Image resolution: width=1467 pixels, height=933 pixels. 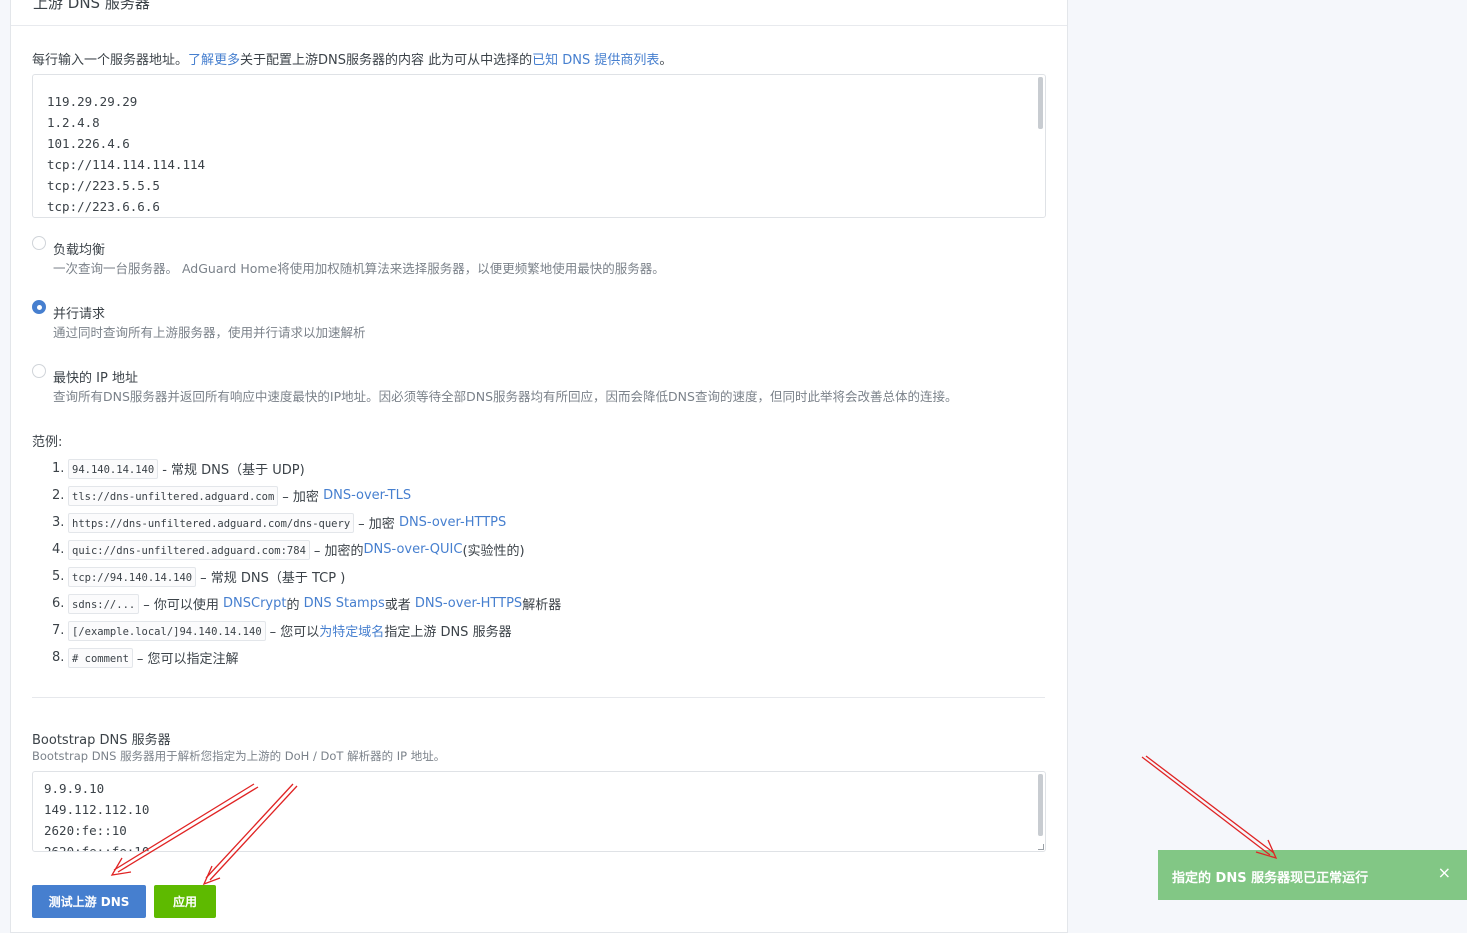 What do you see at coordinates (167, 630) in the screenshot?
I see `example-code: [/example.local/]94.140.14.140` at bounding box center [167, 630].